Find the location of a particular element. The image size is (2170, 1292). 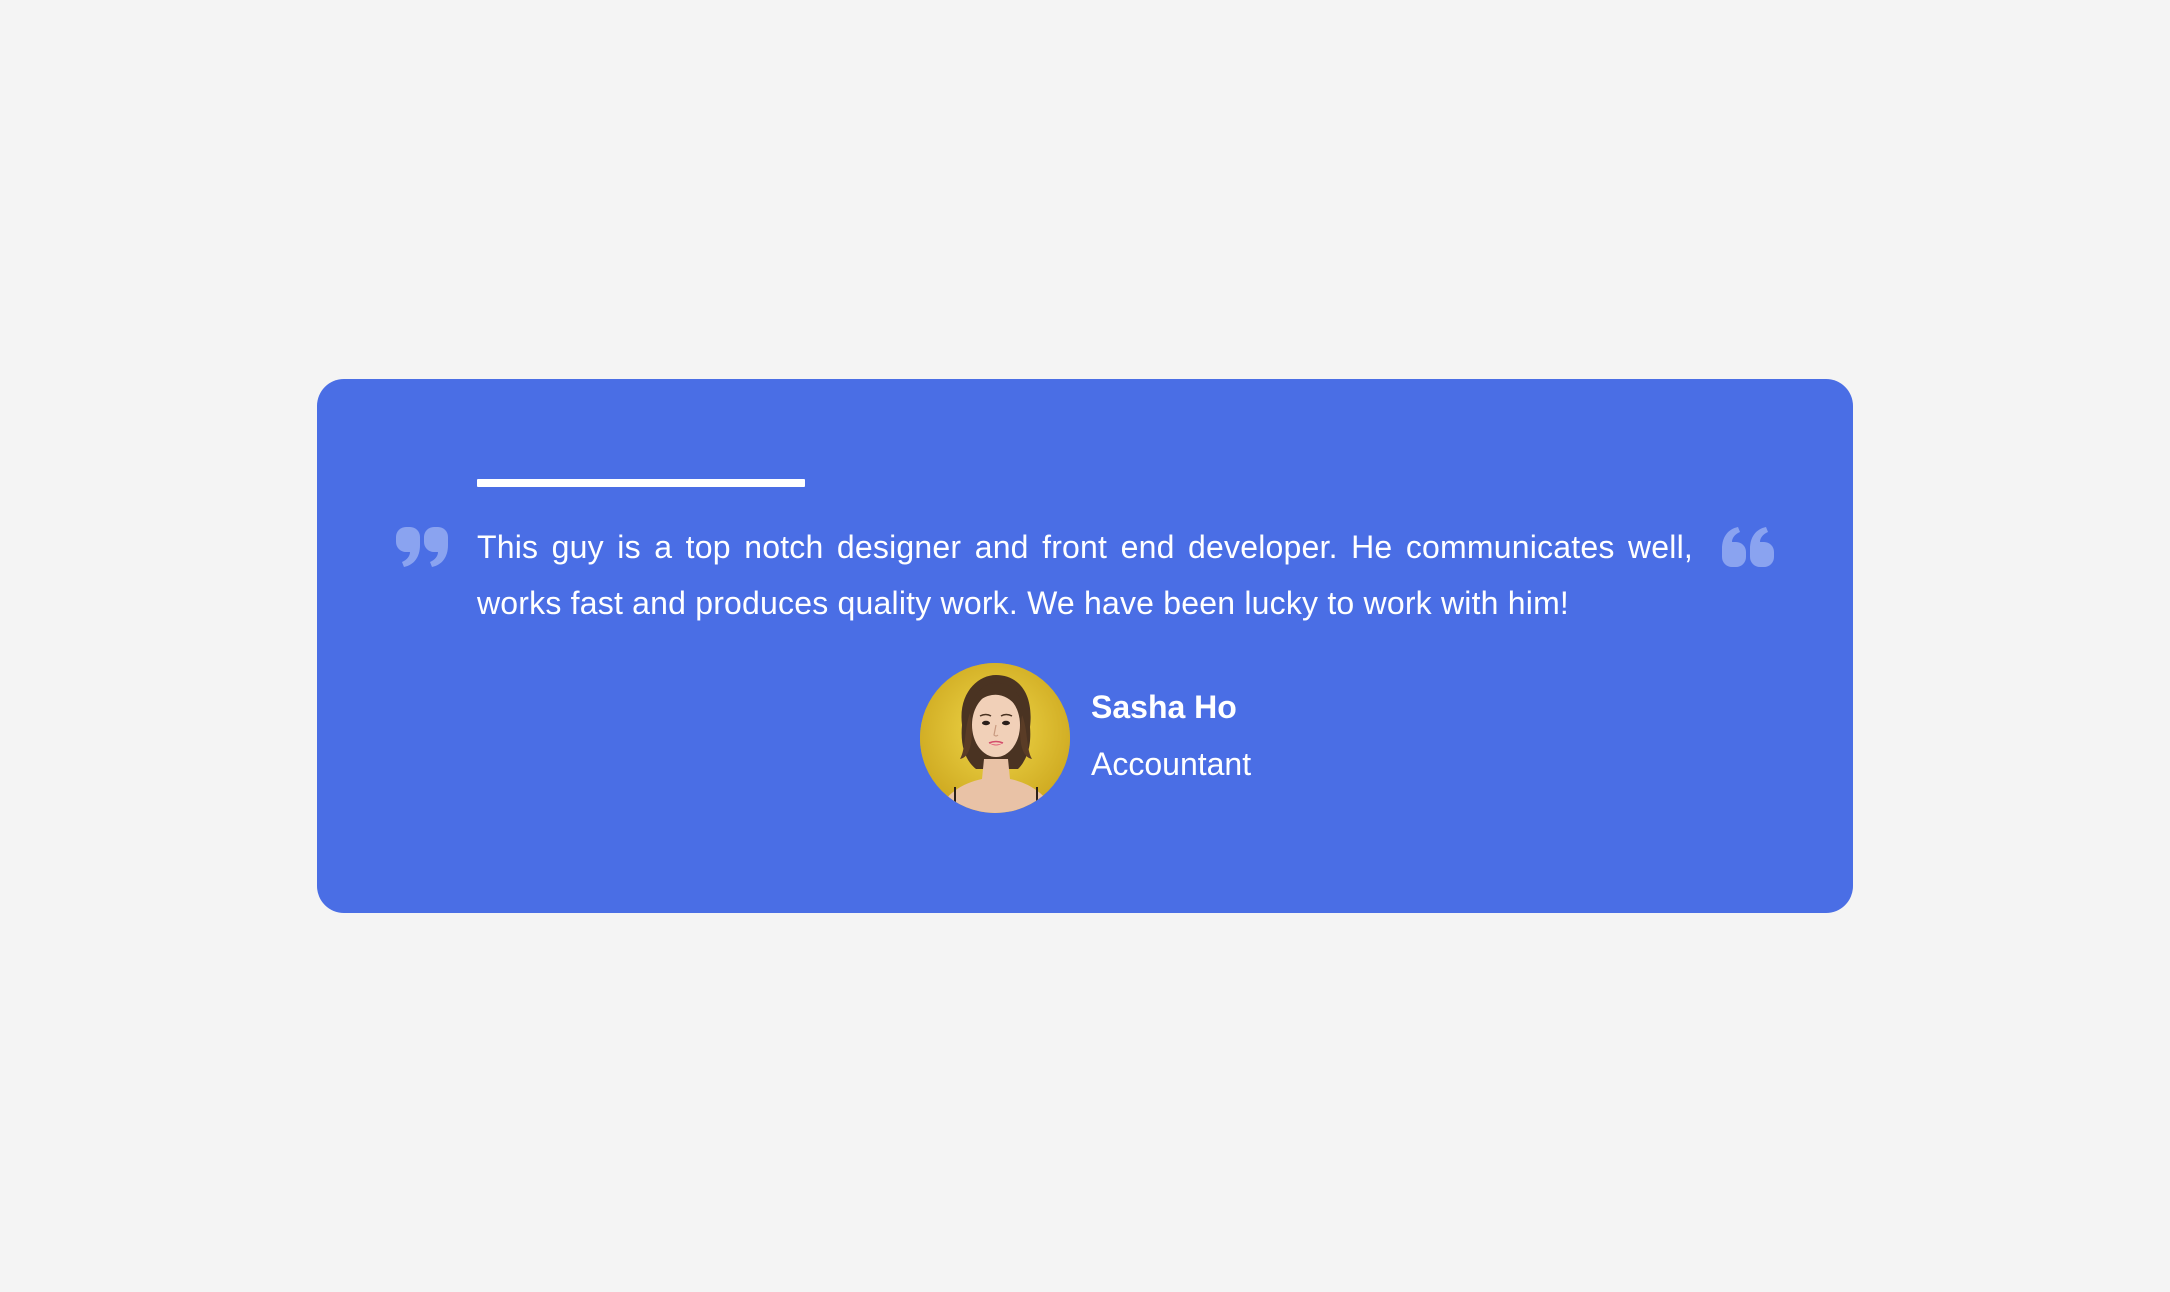

author-block: Sasha Ho Accountant is located at coordinates (1085, 738).